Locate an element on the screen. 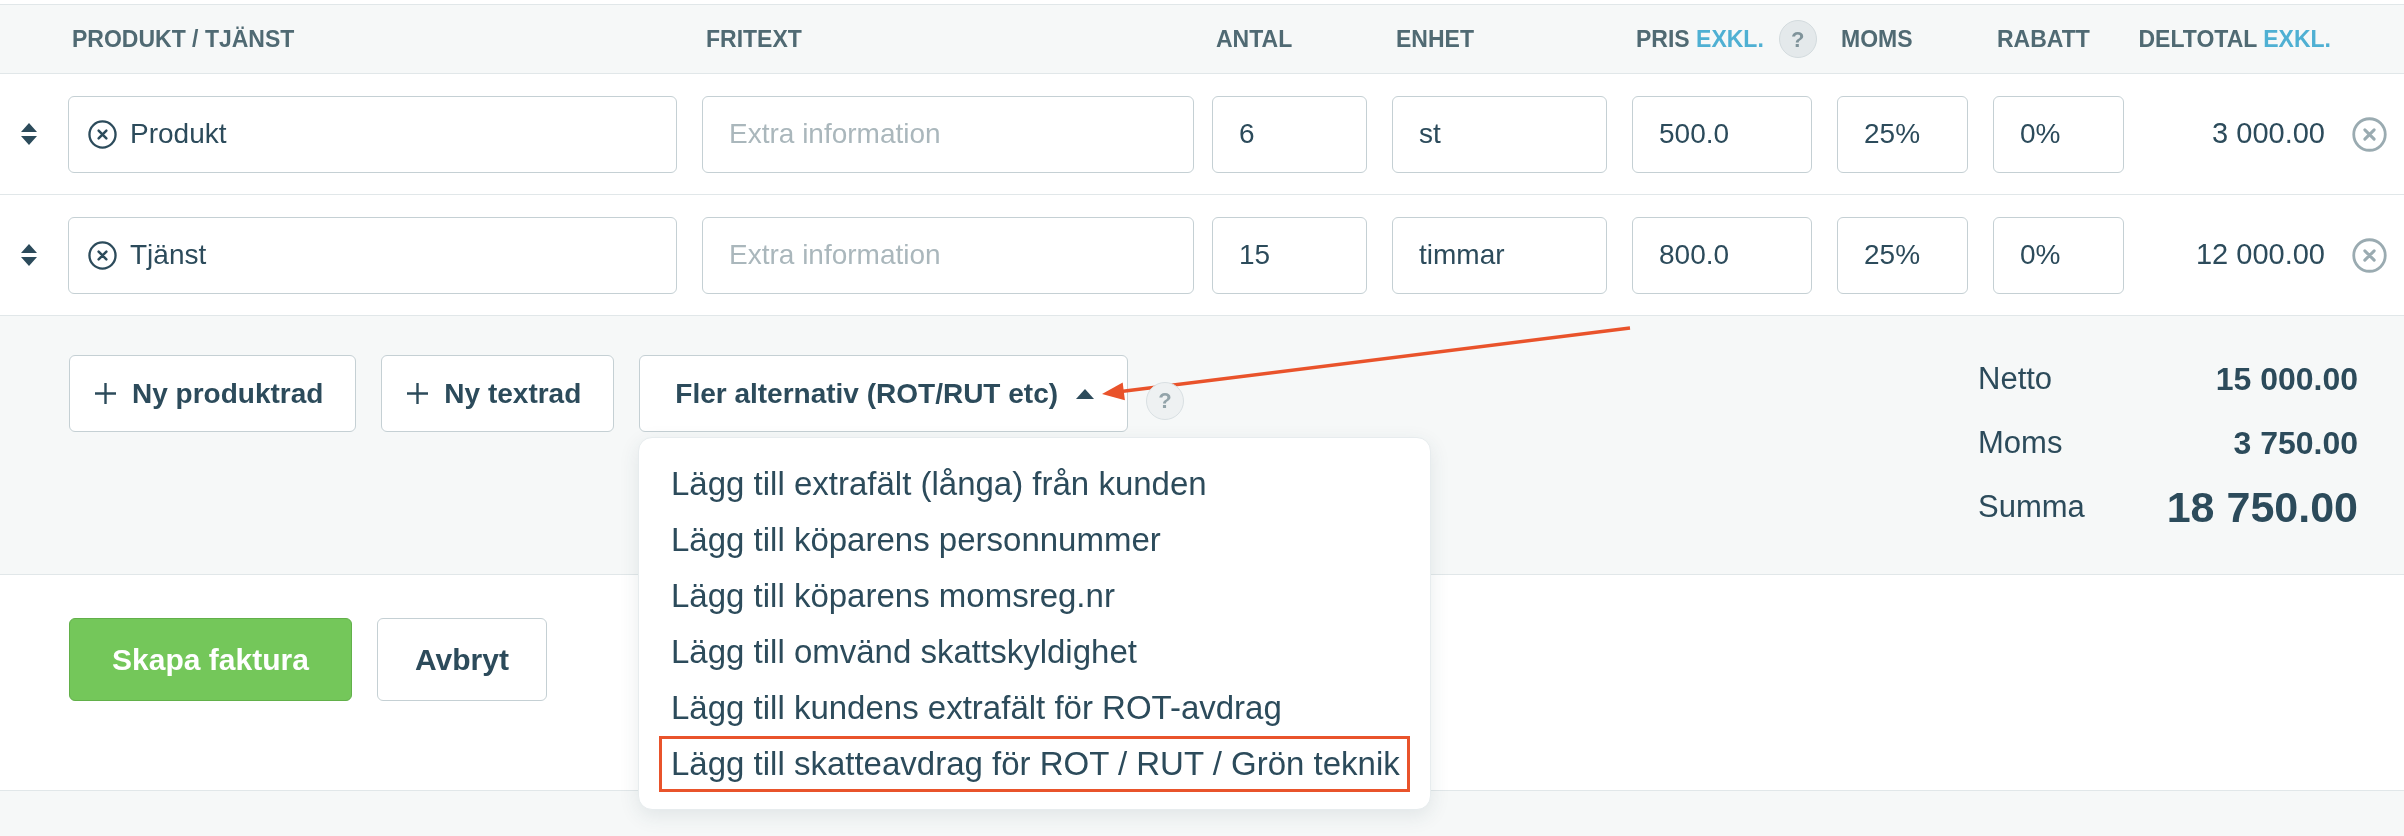 The image size is (2404, 836). menu-item: Lägg till extrafält (långa) från kunden is located at coordinates (1034, 484).